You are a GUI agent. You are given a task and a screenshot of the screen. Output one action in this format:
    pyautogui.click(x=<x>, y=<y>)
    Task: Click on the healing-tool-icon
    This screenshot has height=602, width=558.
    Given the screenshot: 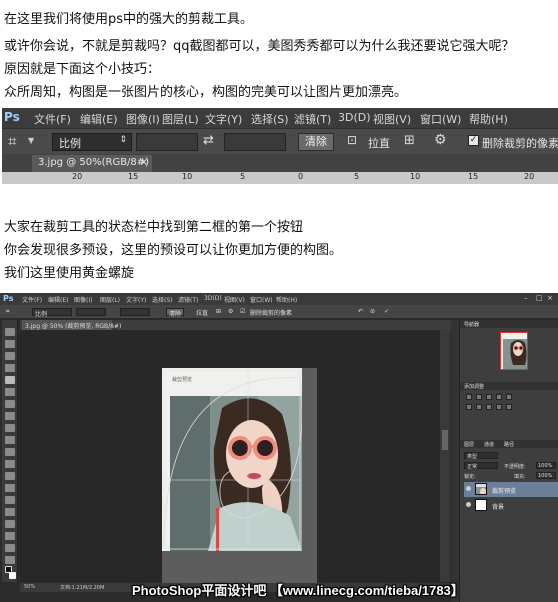 What is the action you would take?
    pyautogui.click(x=10, y=404)
    